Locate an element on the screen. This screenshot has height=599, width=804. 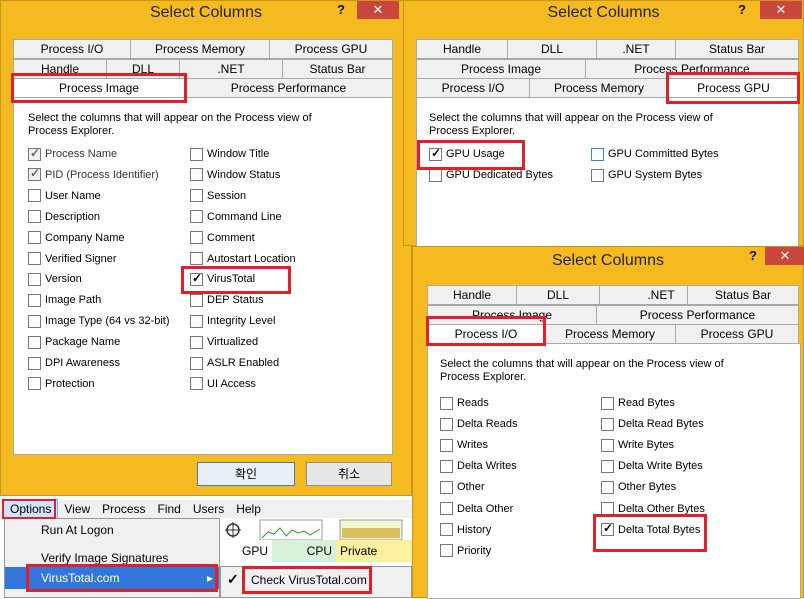
option-image-type-64-vs-32-bit: Image Type (64 vs 32-bit) is located at coordinates (99, 321).